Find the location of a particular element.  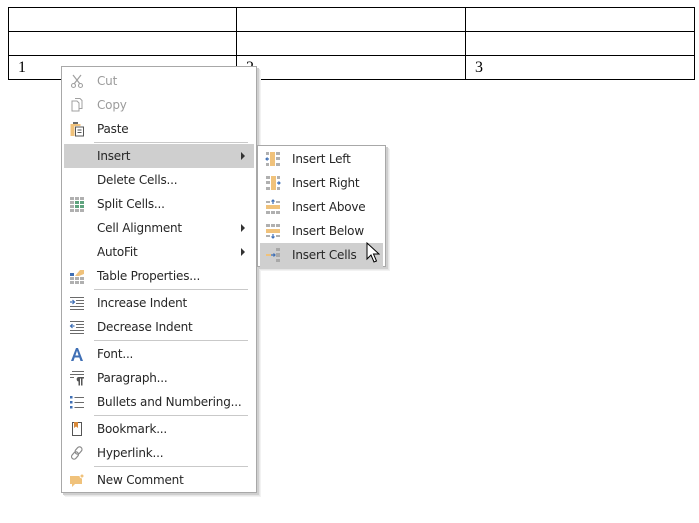

table-properties-icon is located at coordinates (77, 277).